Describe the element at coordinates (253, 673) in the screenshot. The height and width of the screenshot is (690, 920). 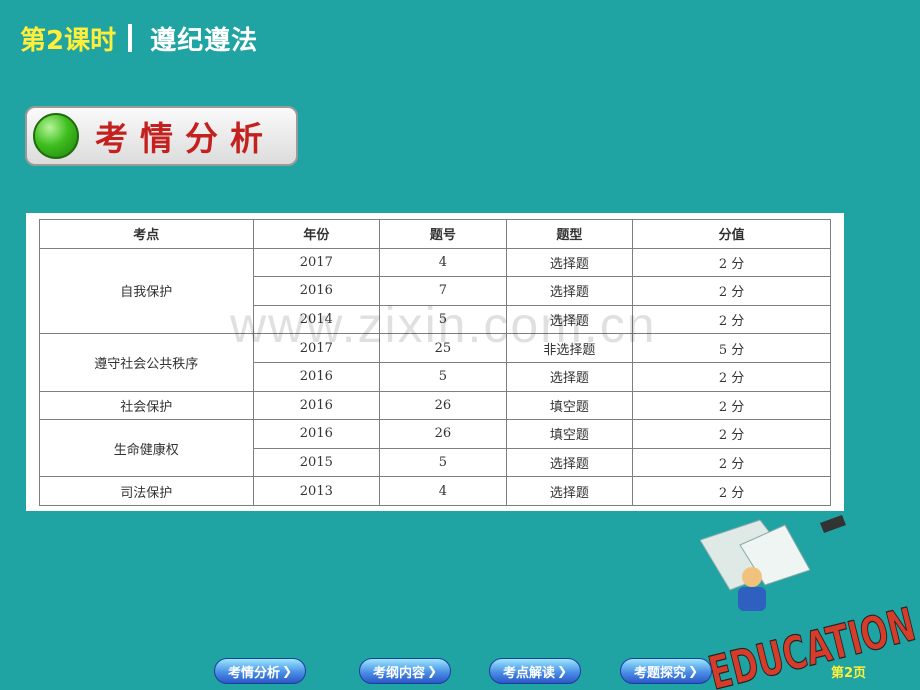
I see `nav-button-label: 考情分析` at that location.